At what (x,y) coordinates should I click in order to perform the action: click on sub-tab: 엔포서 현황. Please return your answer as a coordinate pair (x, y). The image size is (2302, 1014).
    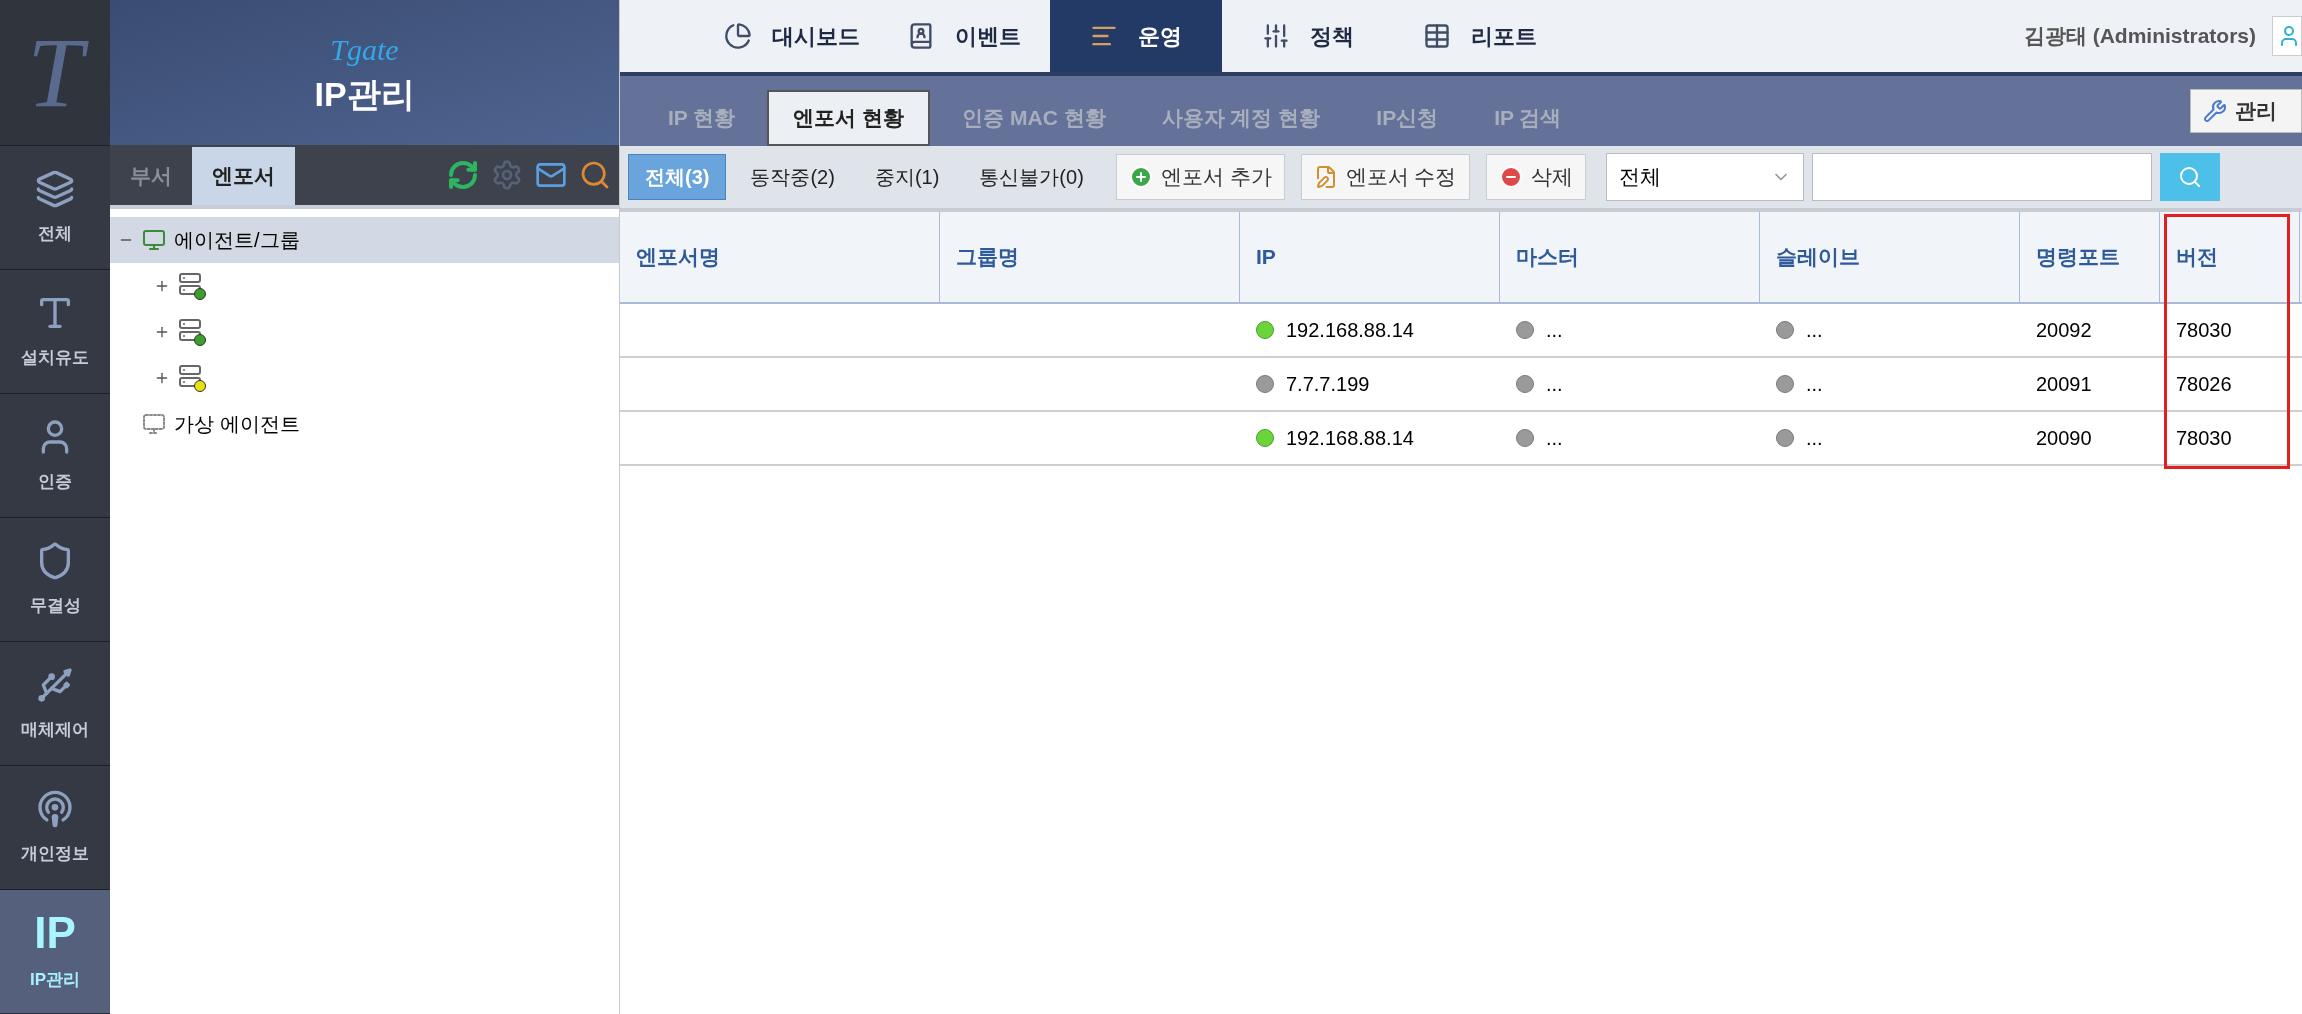
    Looking at the image, I should click on (849, 118).